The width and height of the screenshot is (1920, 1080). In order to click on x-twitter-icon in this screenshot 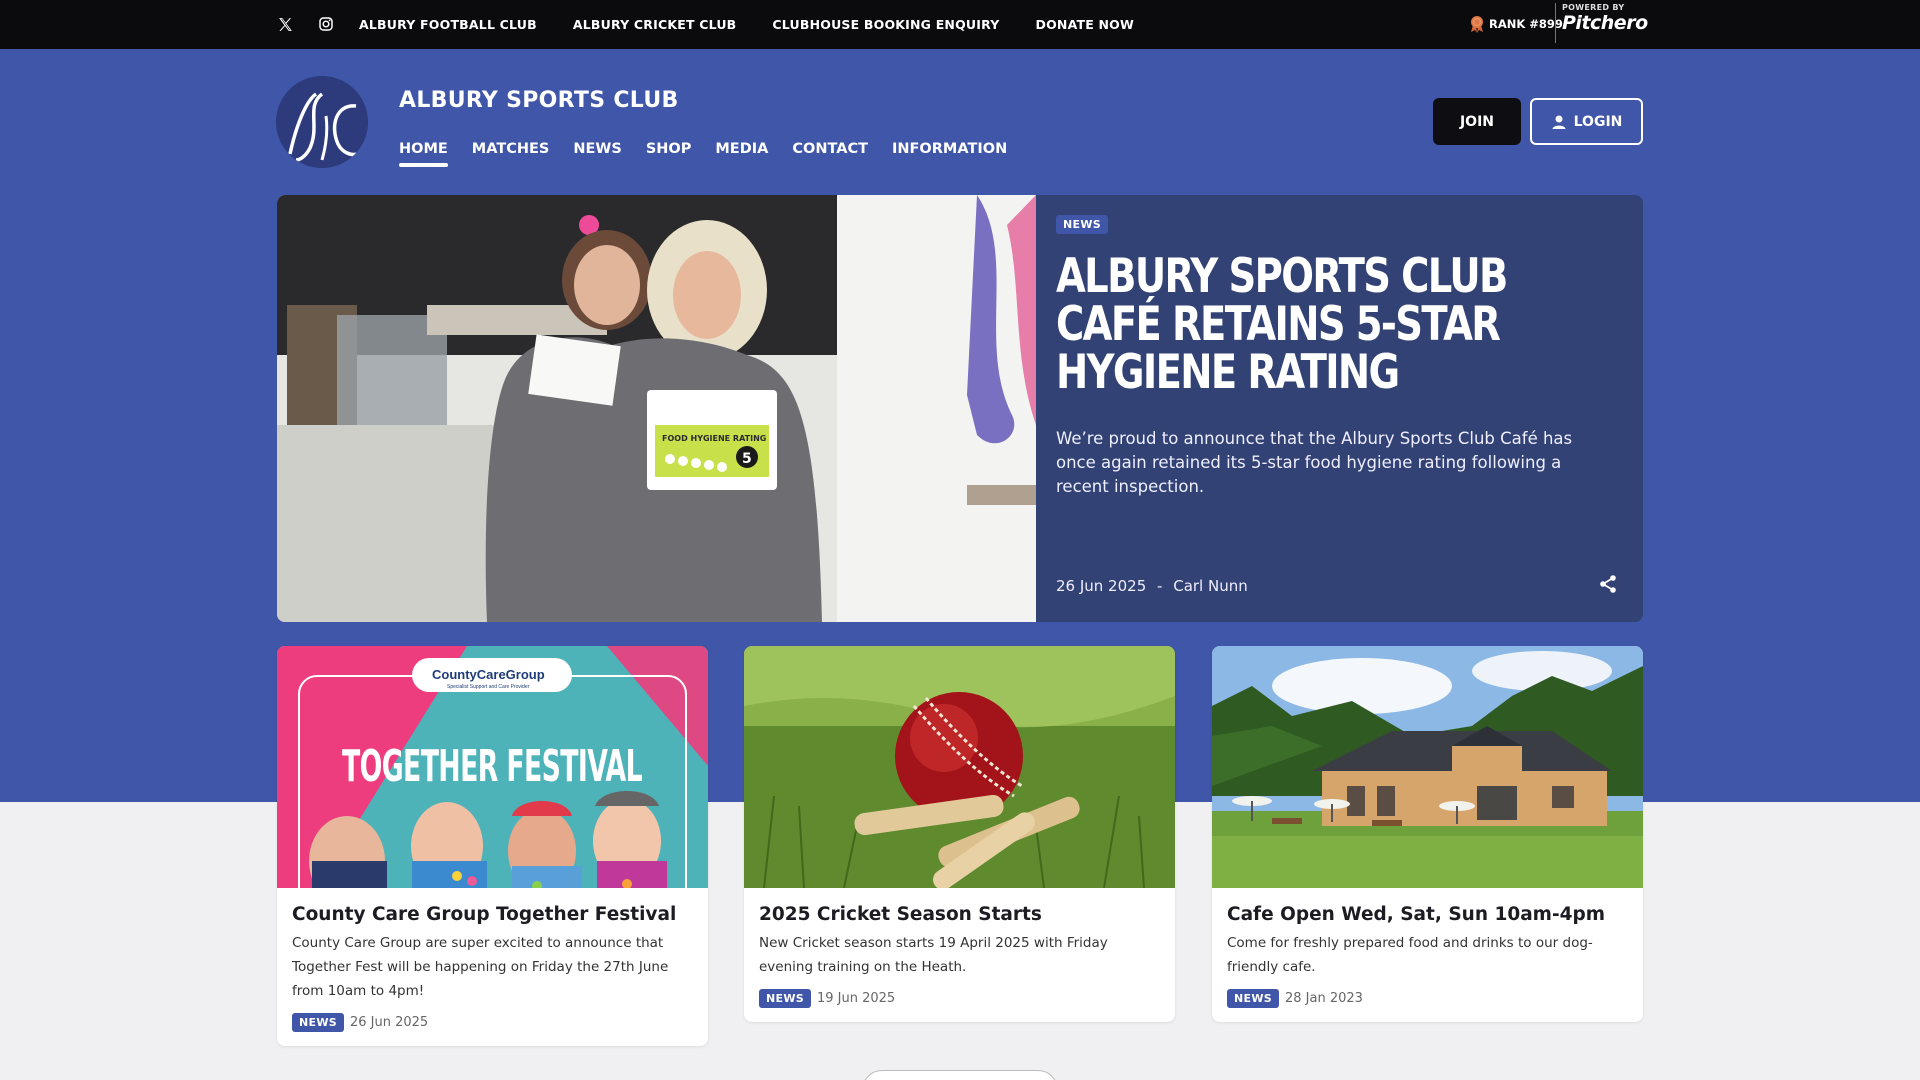, I will do `click(285, 24)`.